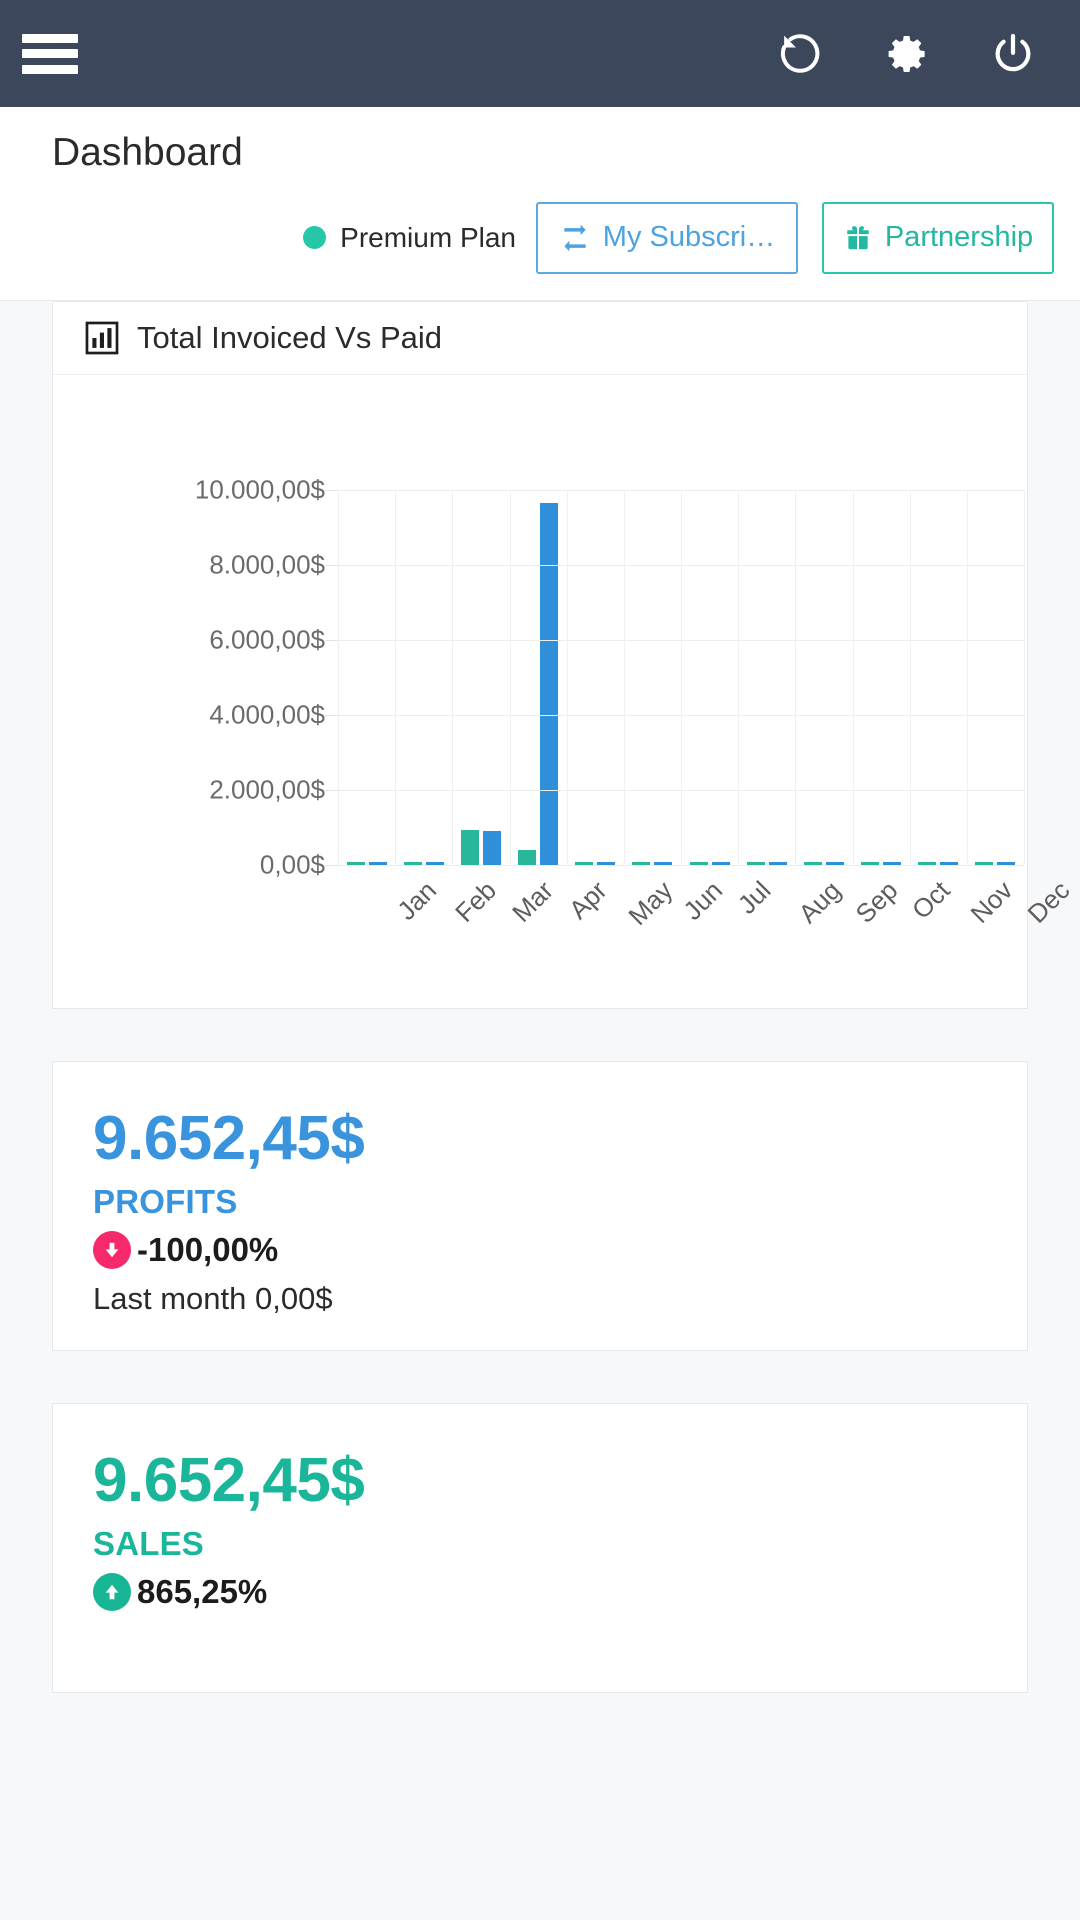 The width and height of the screenshot is (1080, 1920). What do you see at coordinates (428, 237) in the screenshot?
I see `plan-label: Premium Plan` at bounding box center [428, 237].